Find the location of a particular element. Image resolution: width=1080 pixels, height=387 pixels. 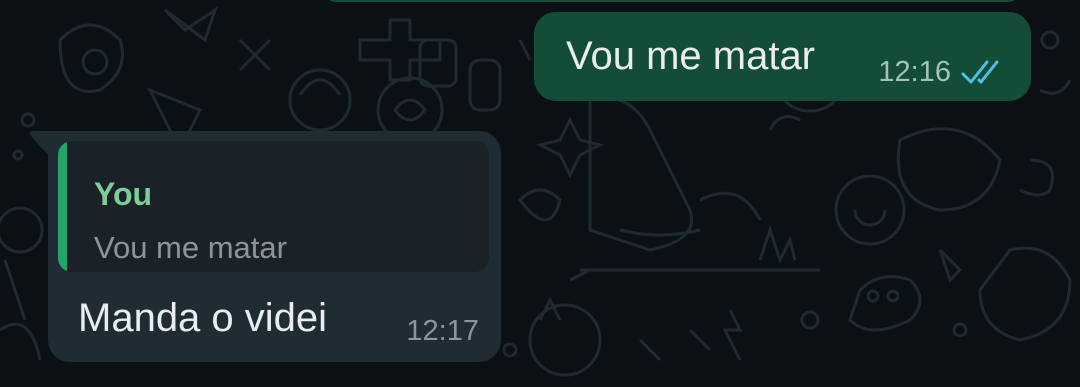

double-check-read-icon is located at coordinates (980, 72).